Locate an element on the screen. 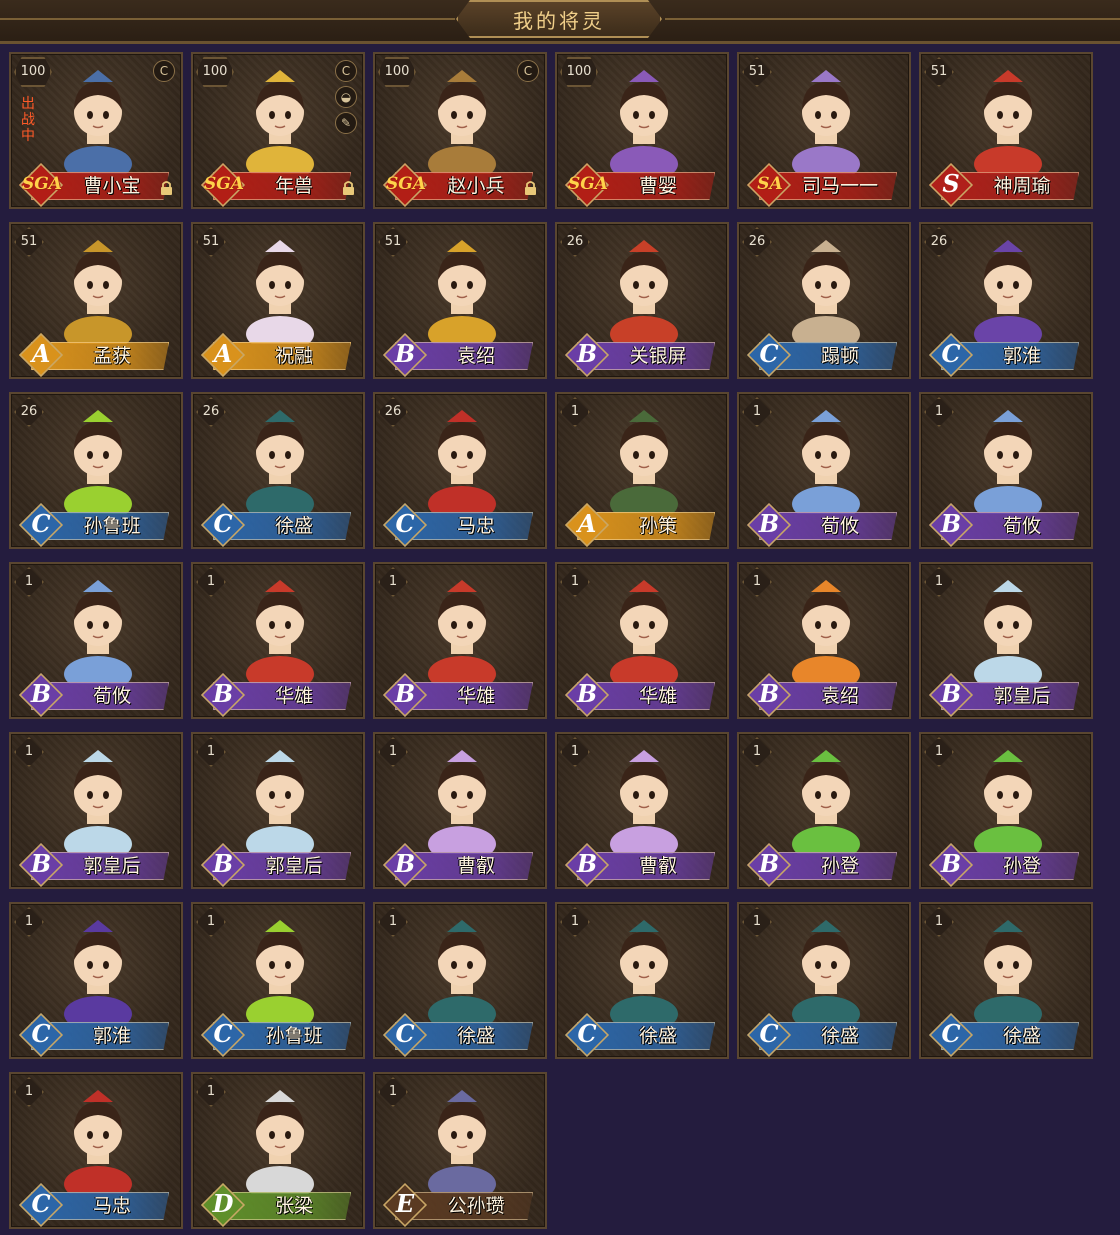 Image resolution: width=1120 pixels, height=1235 pixels. general-name: 关银屏 is located at coordinates (658, 356).